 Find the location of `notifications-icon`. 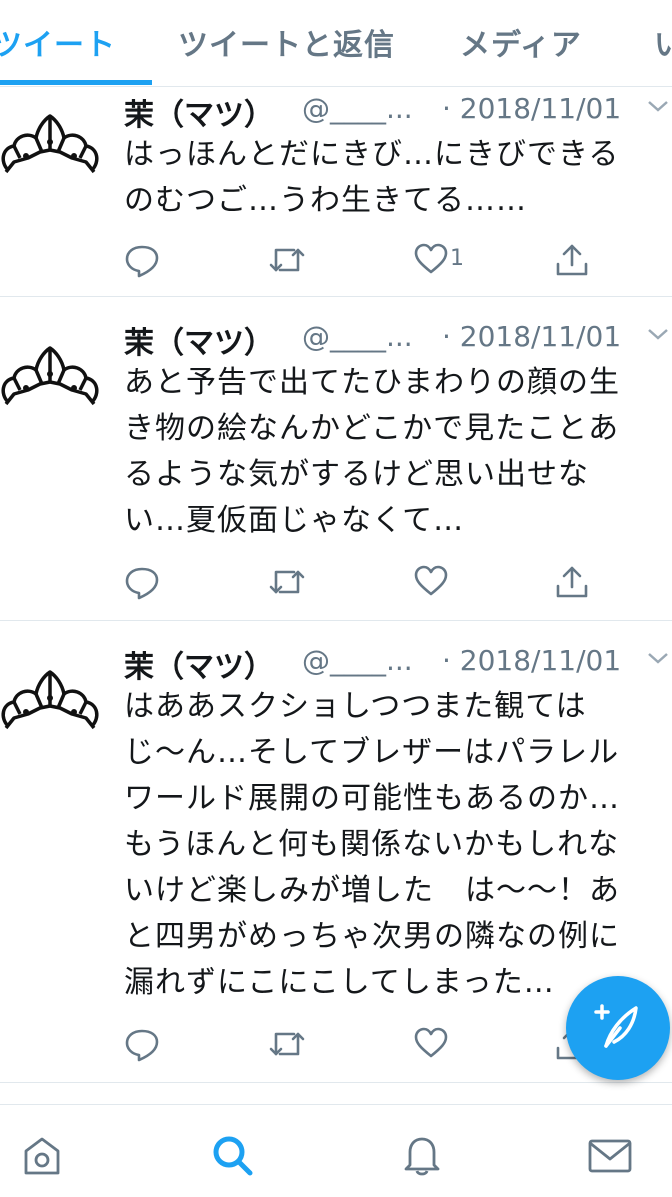

notifications-icon is located at coordinates (422, 1155).